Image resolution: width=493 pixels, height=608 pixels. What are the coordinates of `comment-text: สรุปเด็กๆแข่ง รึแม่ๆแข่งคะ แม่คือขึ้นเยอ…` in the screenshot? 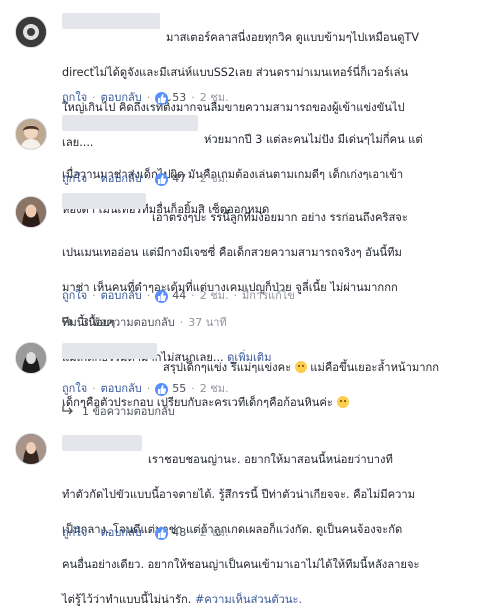 It's located at (271, 377).